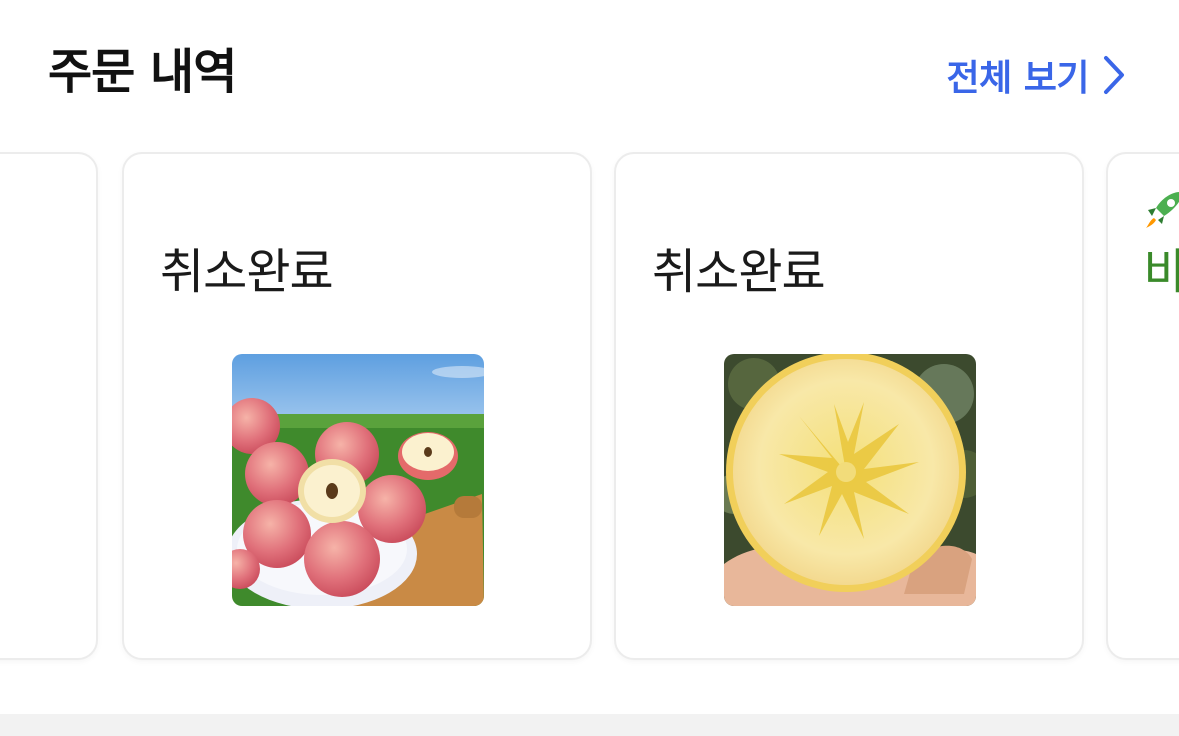  I want to click on apple-cross-section-image, so click(850, 480).